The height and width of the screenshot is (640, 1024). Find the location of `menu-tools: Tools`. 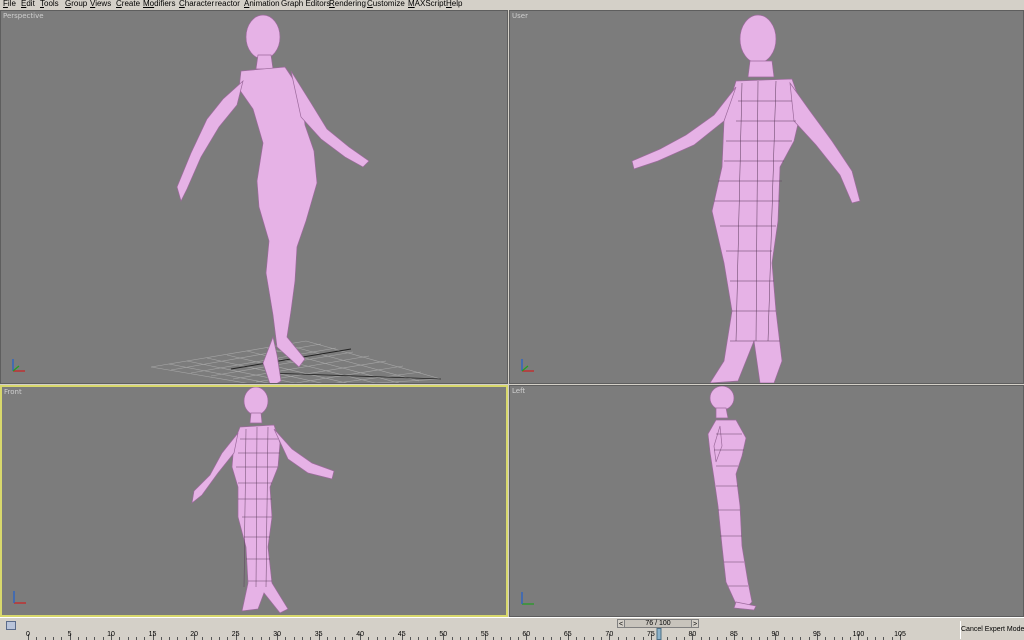

menu-tools: Tools is located at coordinates (49, 4).